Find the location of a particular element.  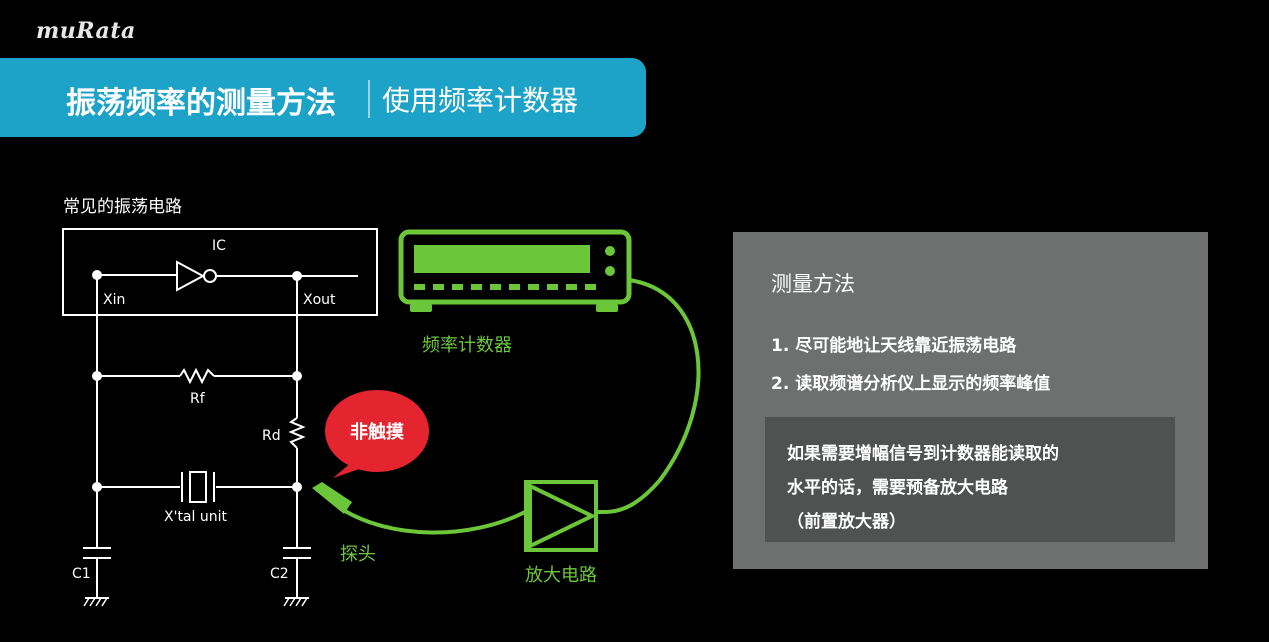

crystal-label: X'tal unit is located at coordinates (195, 517).